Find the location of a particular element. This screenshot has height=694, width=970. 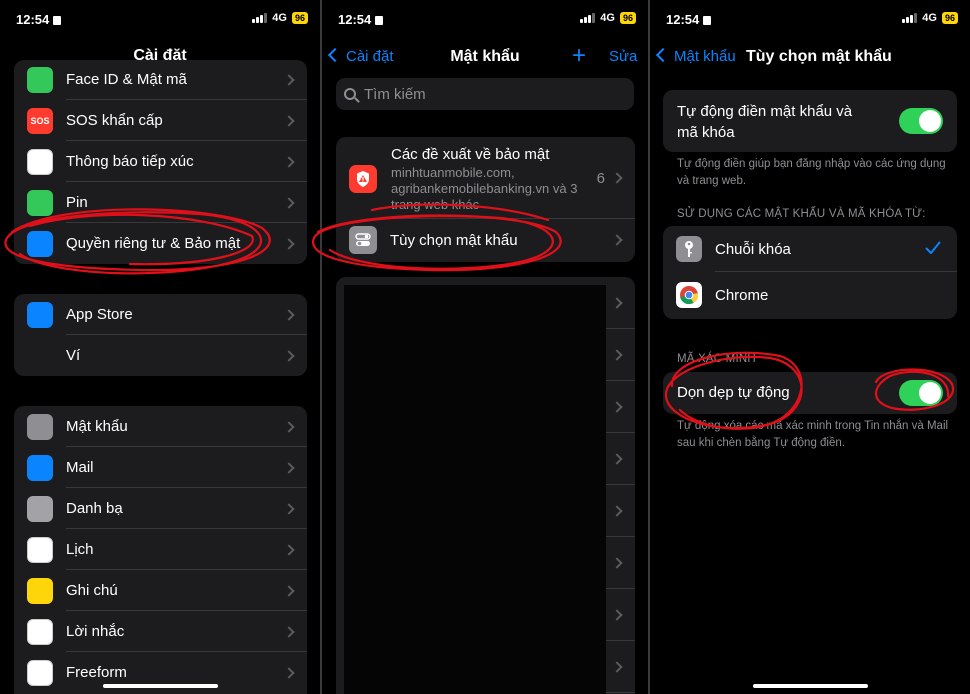

settings-row-label: SOS khẩn cấp is located at coordinates (114, 120).